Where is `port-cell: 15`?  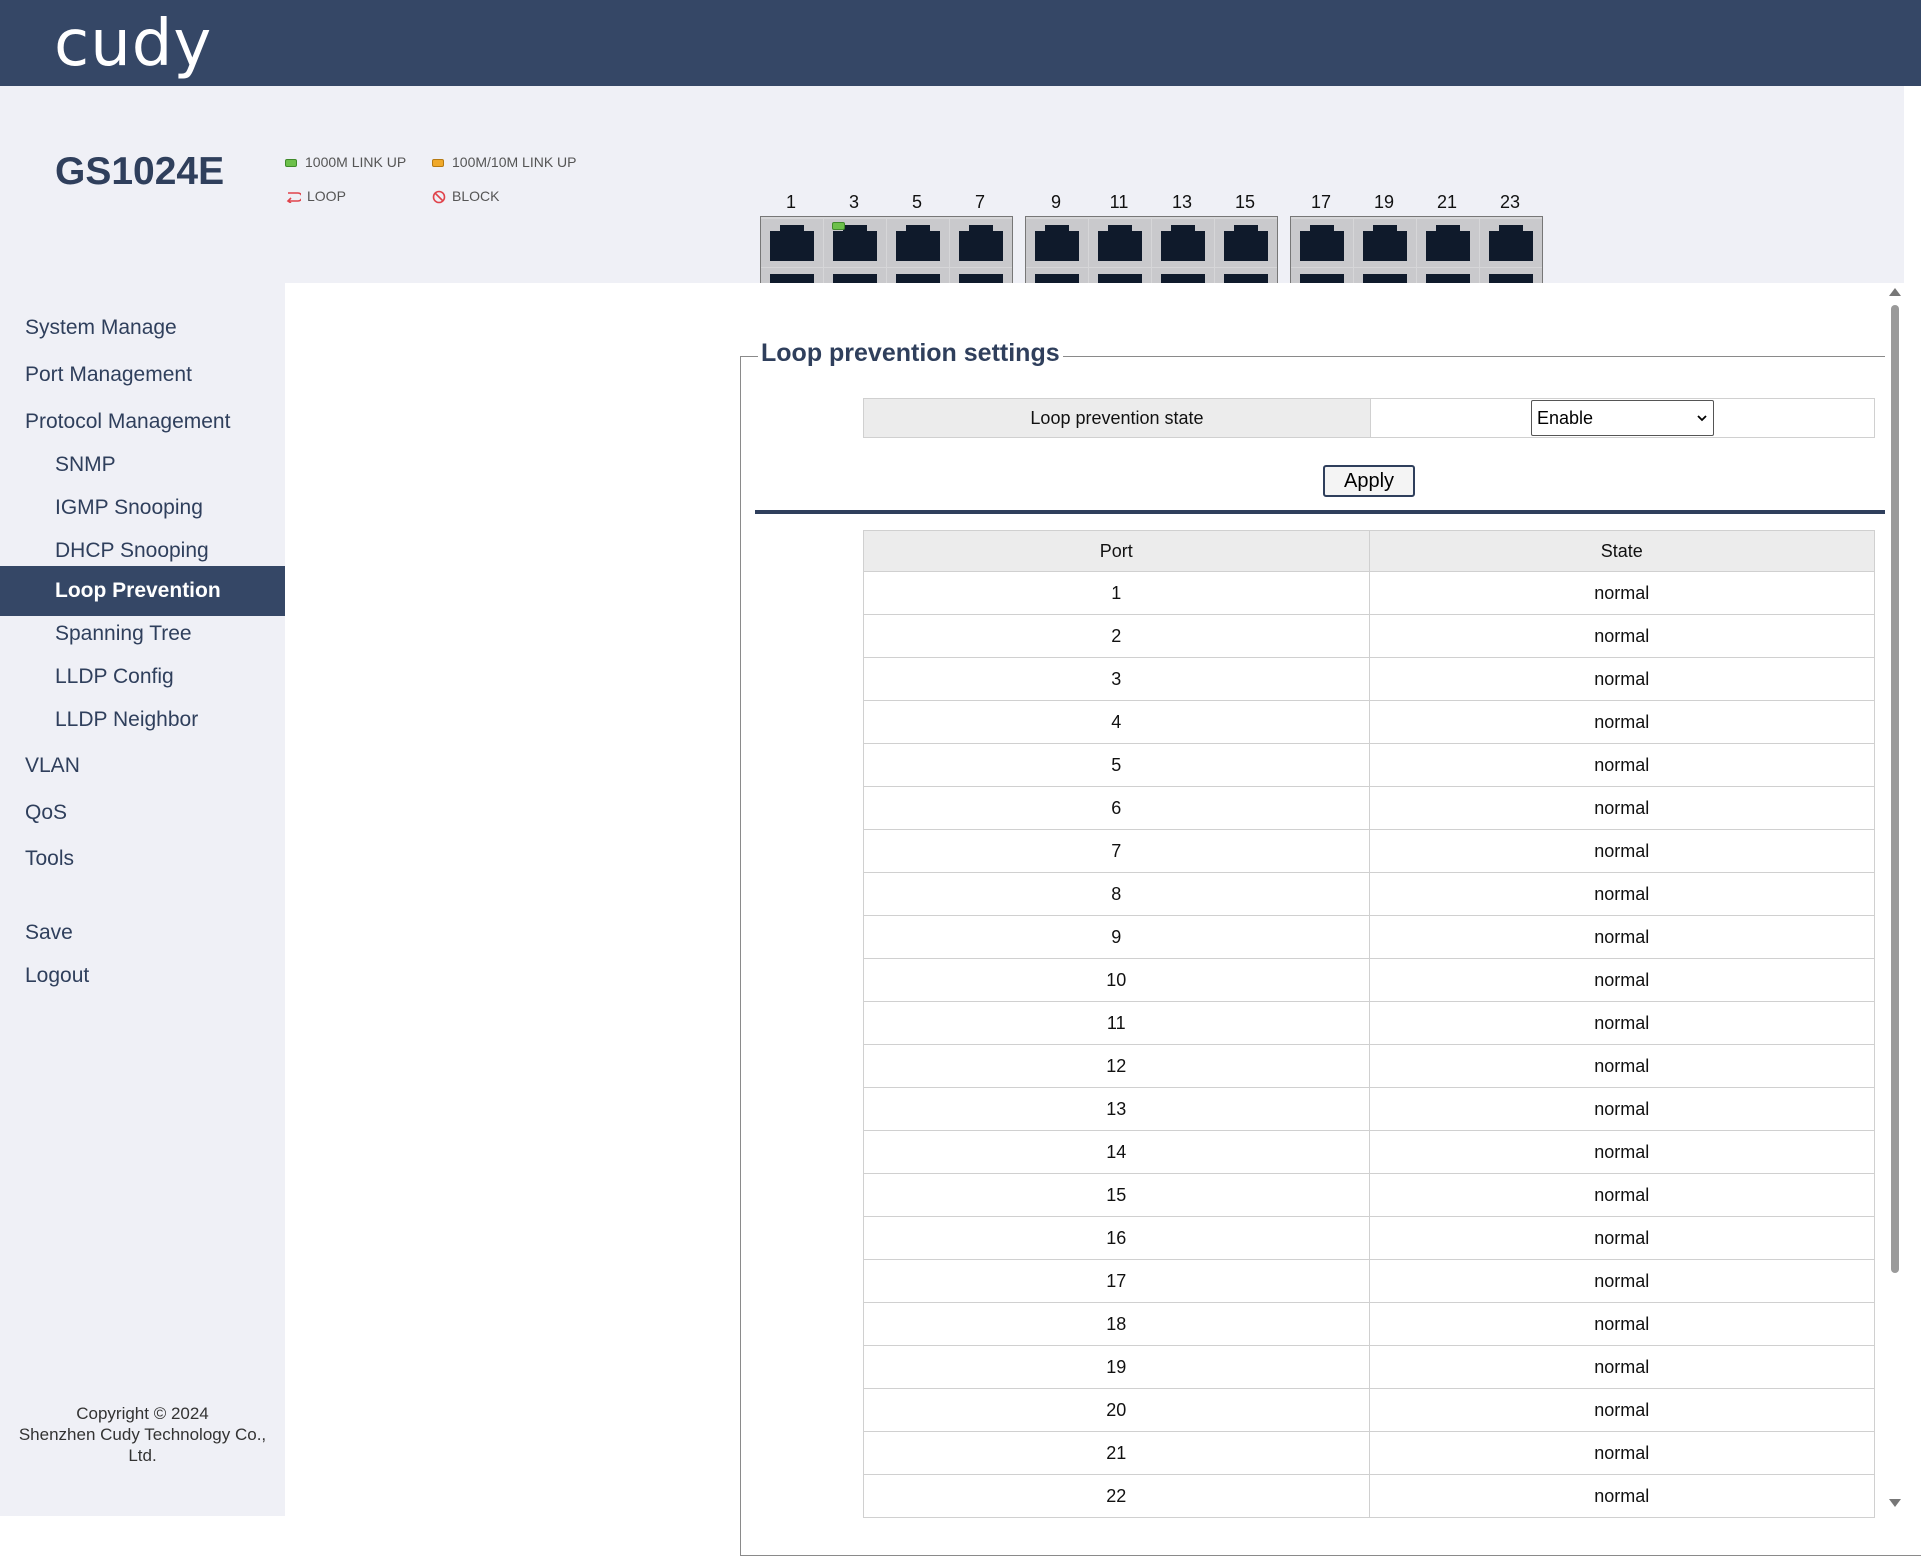
port-cell: 15 is located at coordinates (1116, 1195).